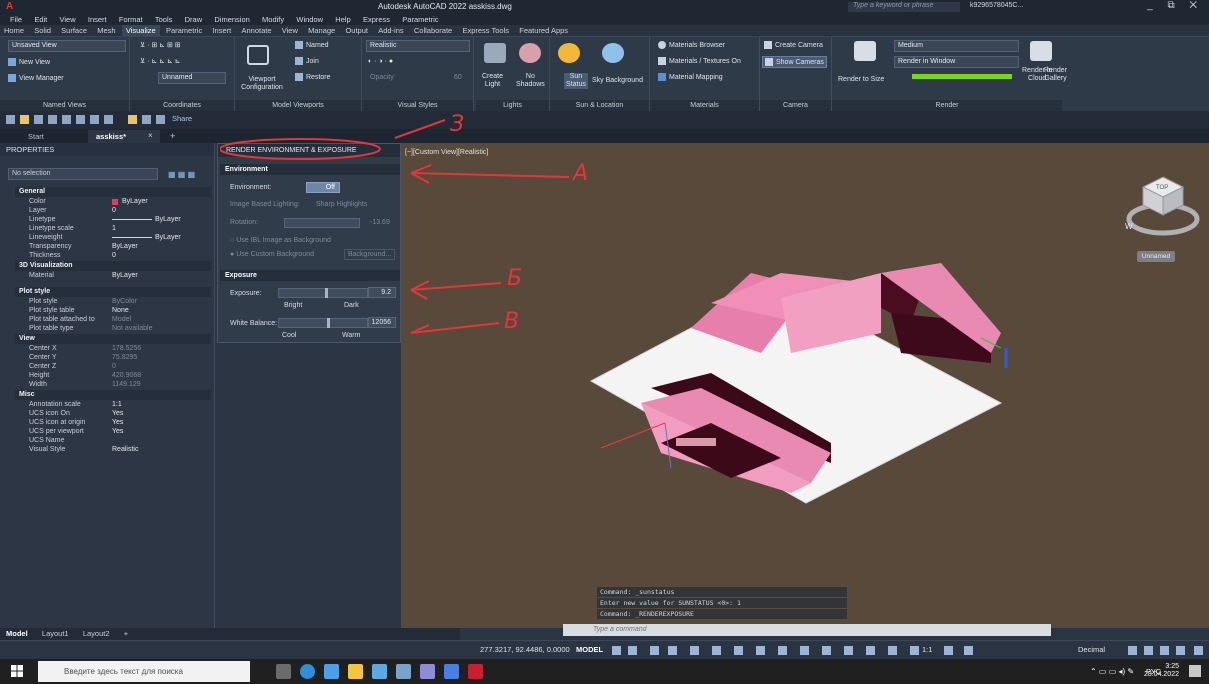  Describe the element at coordinates (17, 634) in the screenshot. I see `tab-model: Model` at that location.